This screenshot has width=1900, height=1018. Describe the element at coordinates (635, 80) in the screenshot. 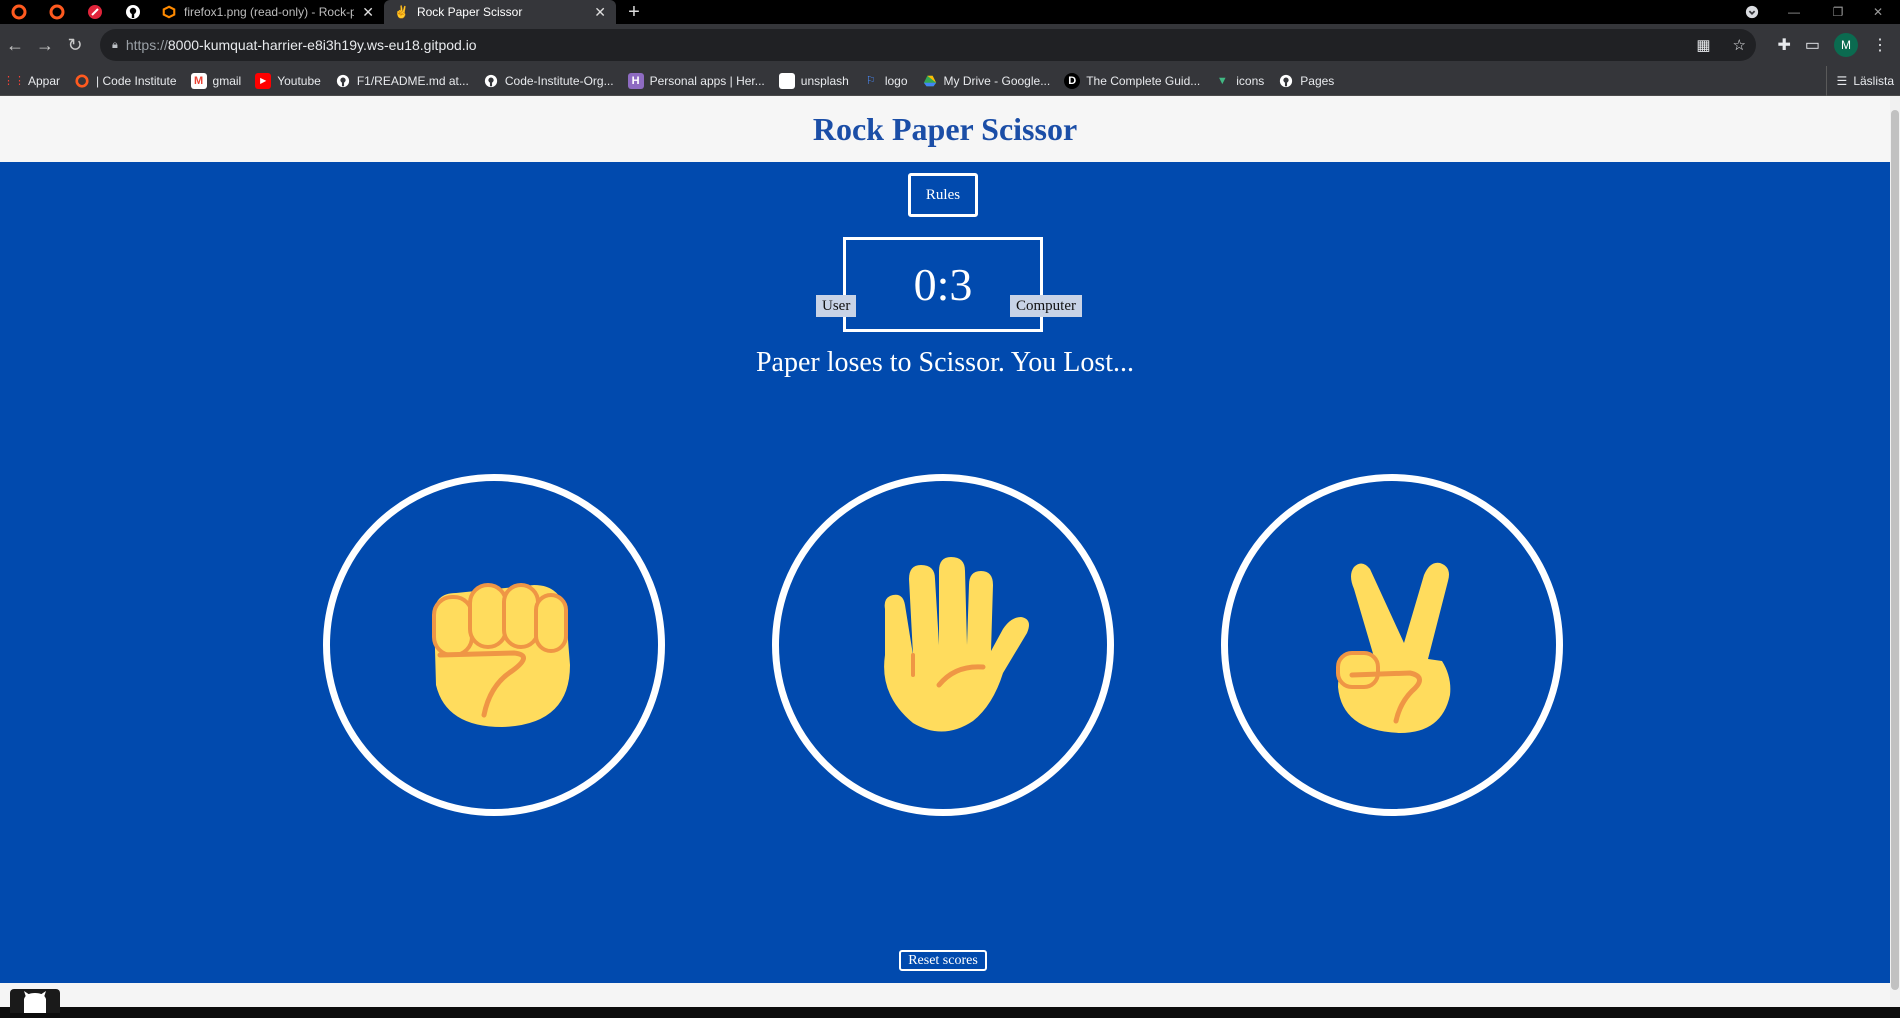

I see `heroku-icon: H` at that location.